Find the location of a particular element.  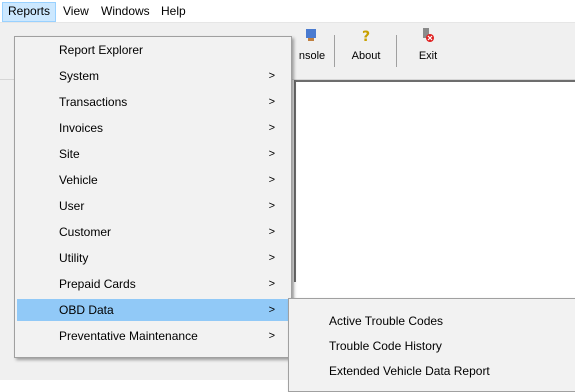

console-button: nsole is located at coordinates (312, 49).